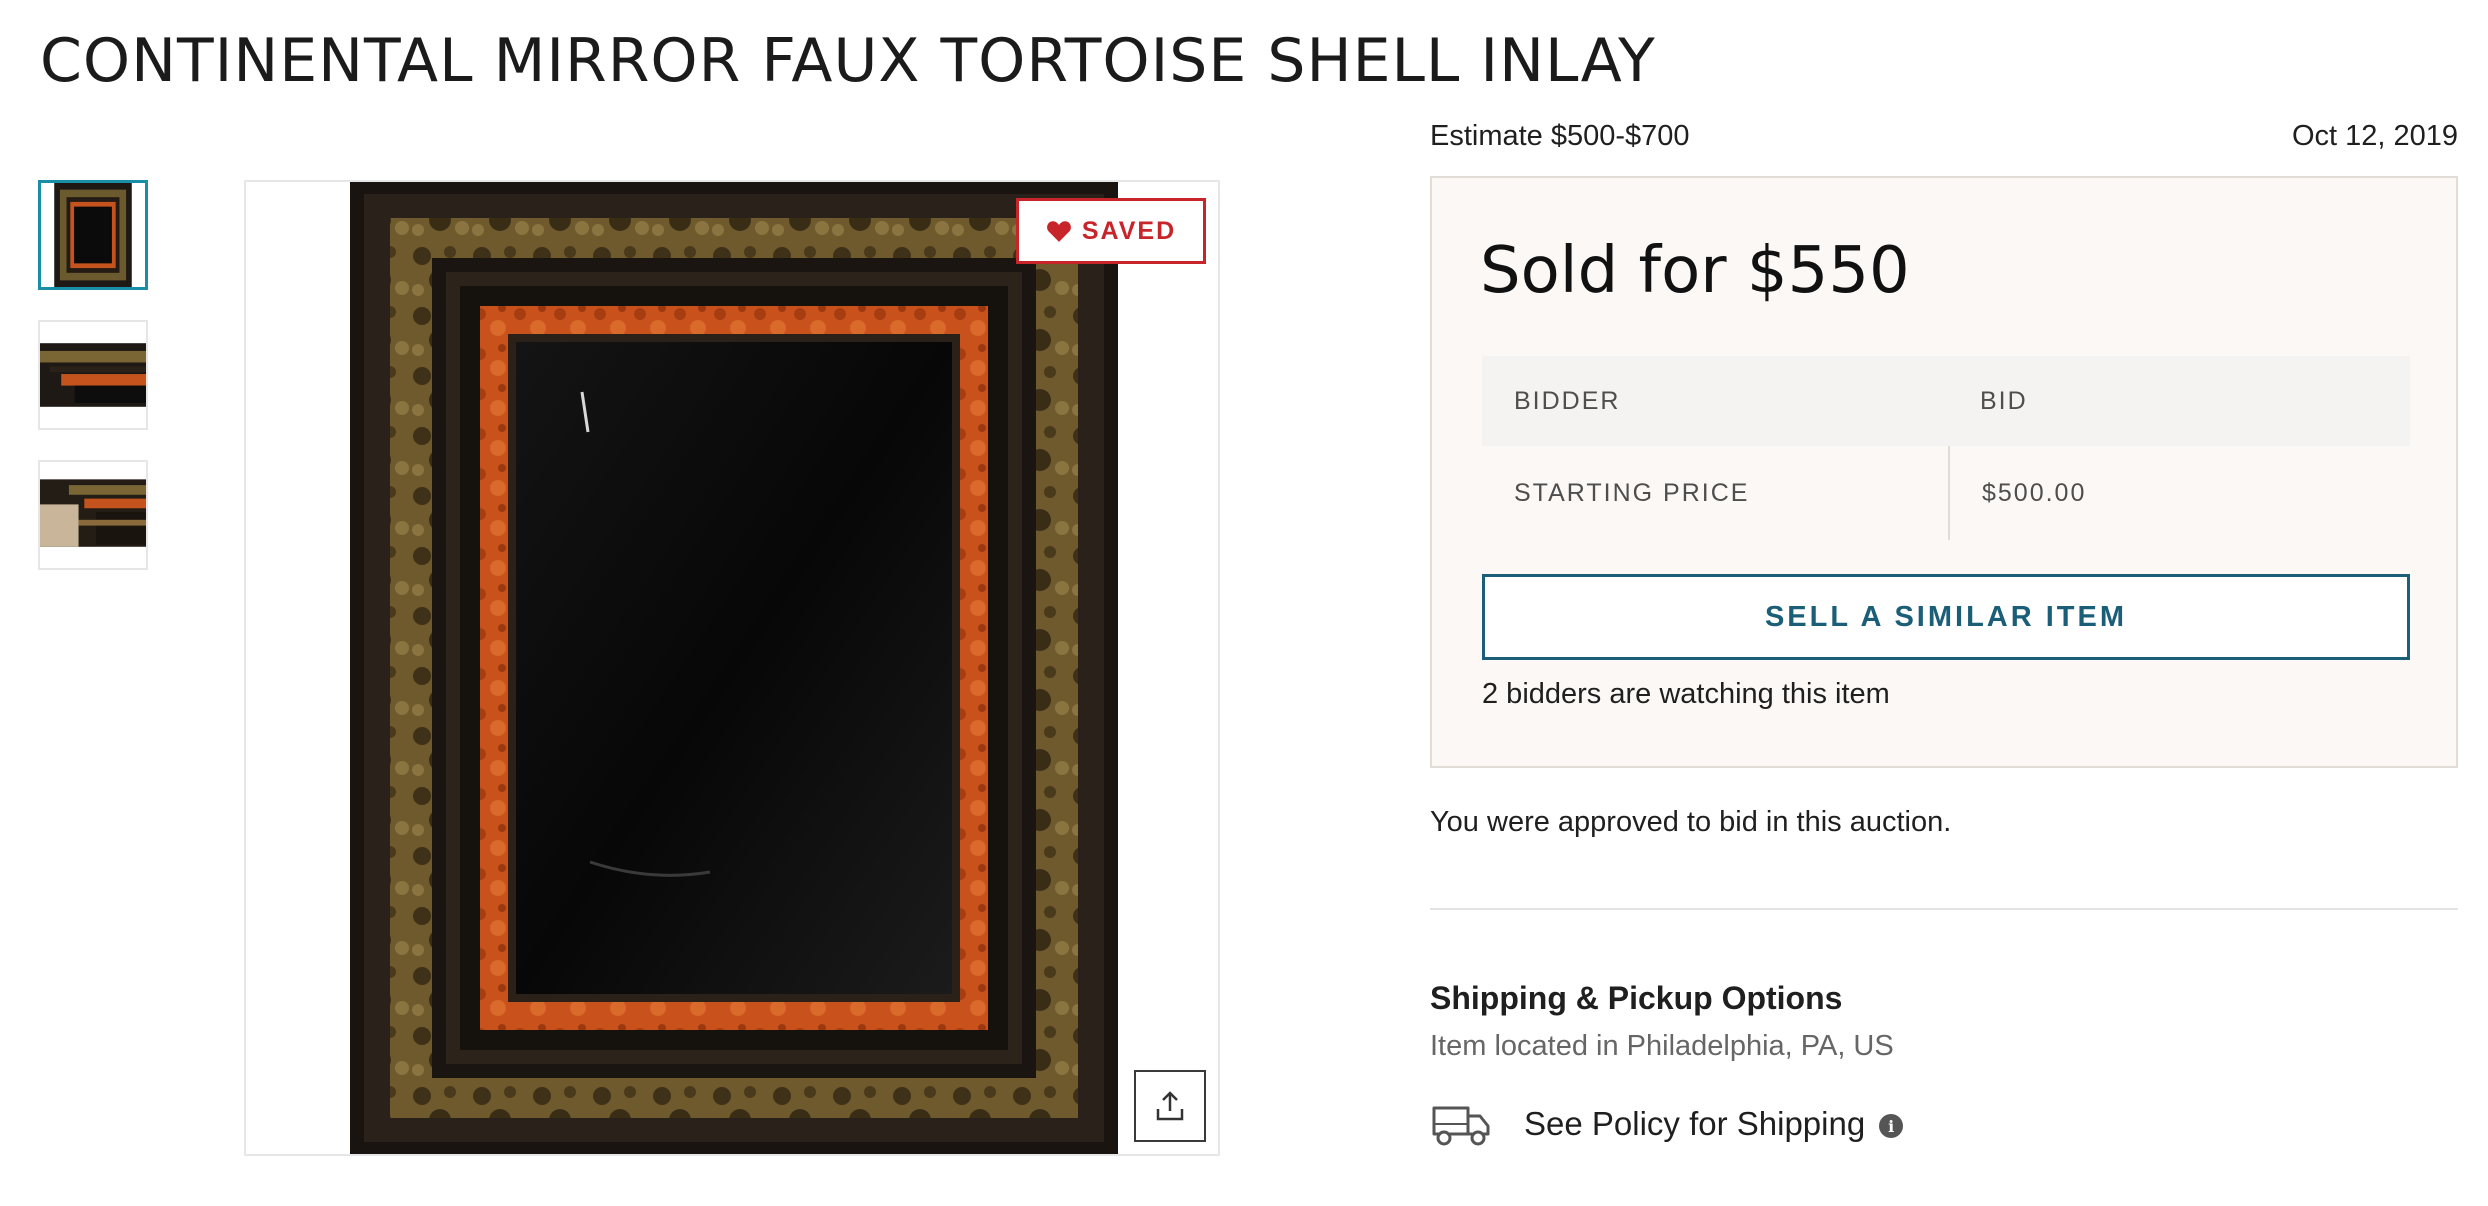  I want to click on table-row: STARTING PRICE $500.00, so click(1946, 493).